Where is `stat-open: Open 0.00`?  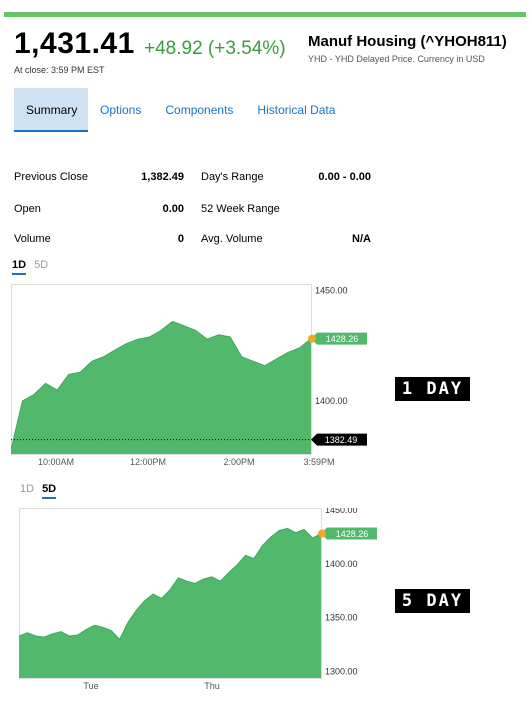
stat-open: Open 0.00 is located at coordinates (99, 212).